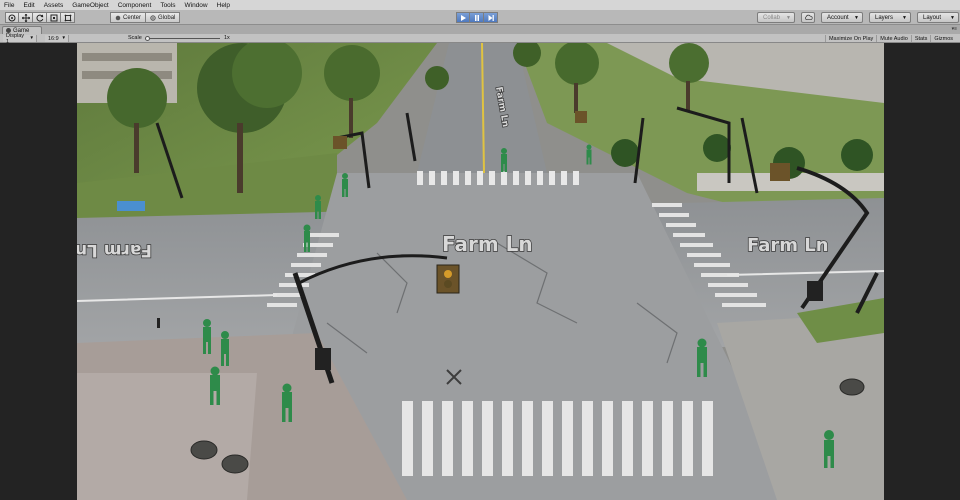 The height and width of the screenshot is (500, 960). What do you see at coordinates (838, 17) in the screenshot?
I see `account-label: Account` at bounding box center [838, 17].